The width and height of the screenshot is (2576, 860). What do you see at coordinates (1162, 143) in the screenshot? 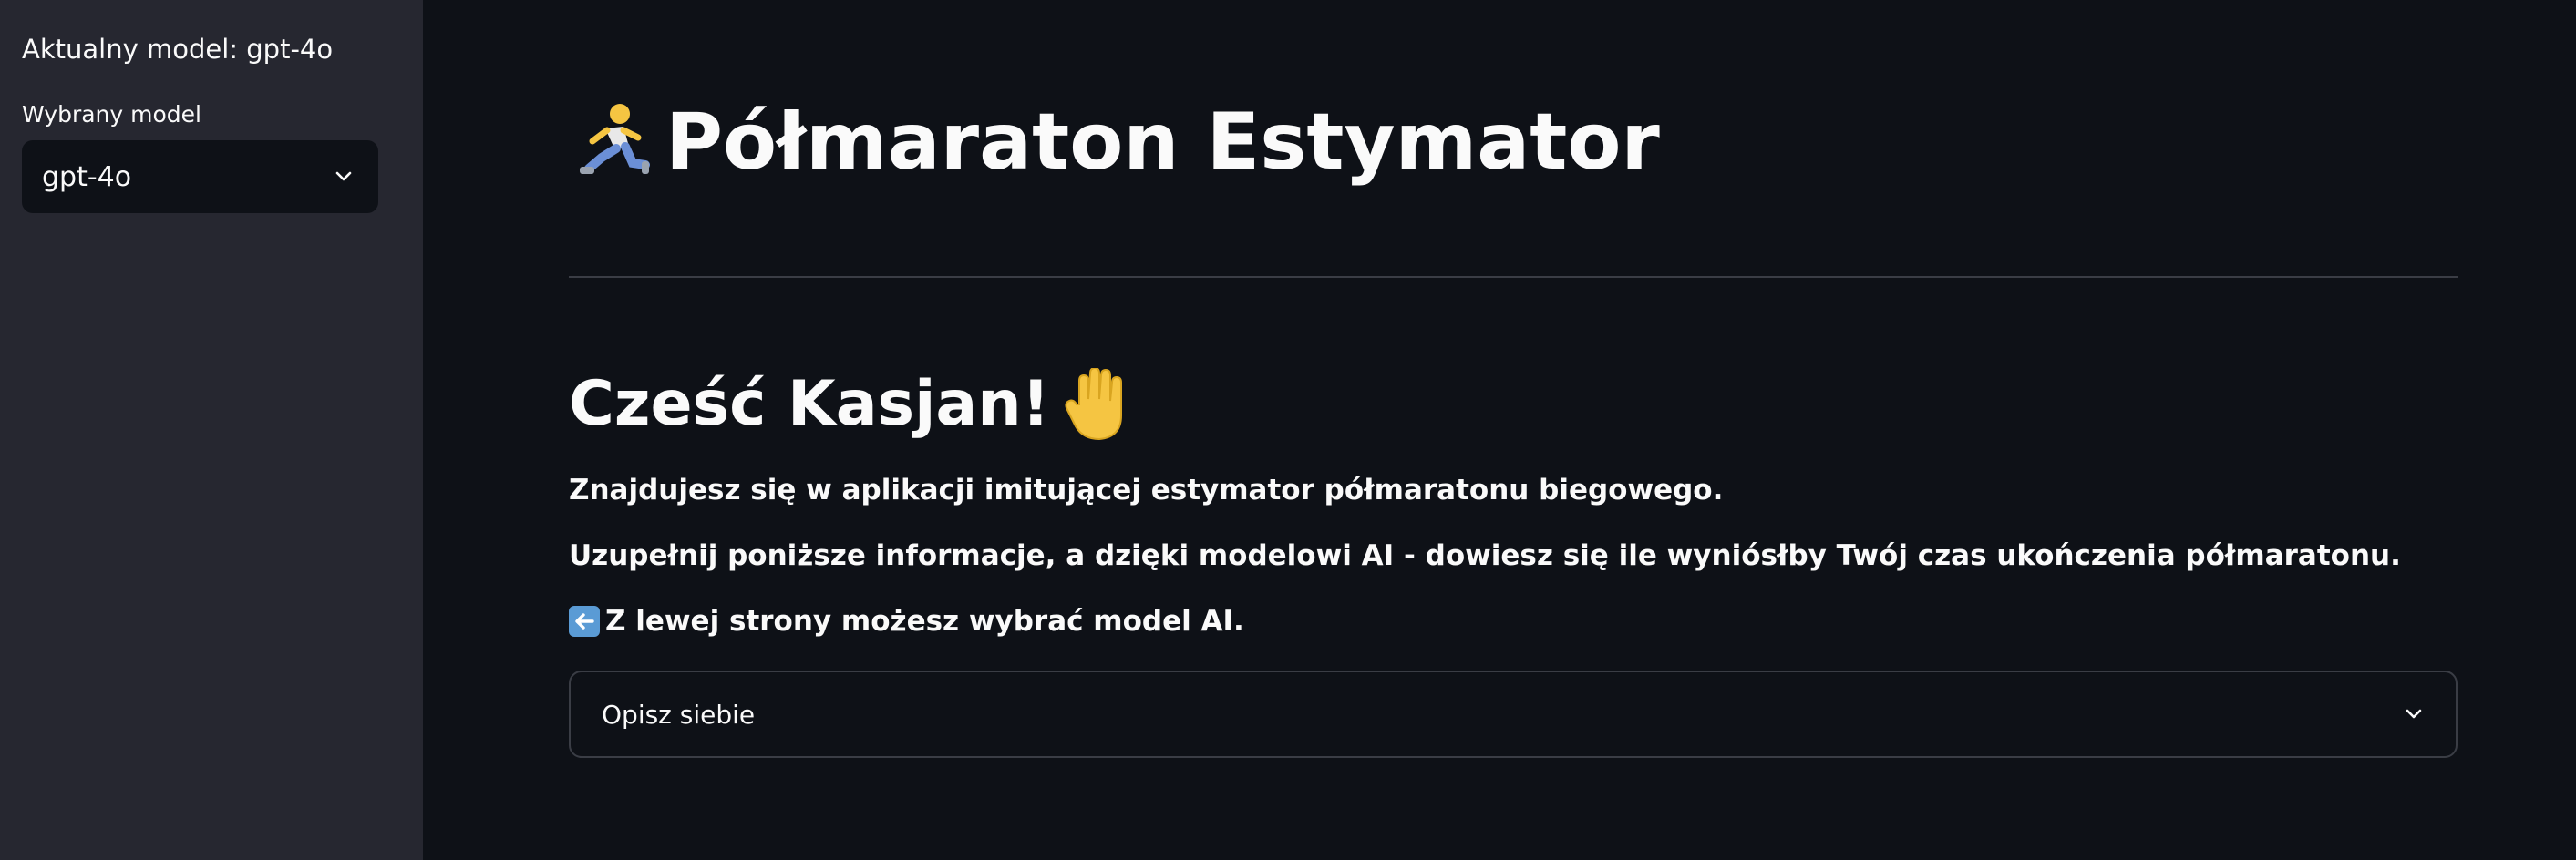
I see `page-title-text: Półmaraton Estymator` at bounding box center [1162, 143].